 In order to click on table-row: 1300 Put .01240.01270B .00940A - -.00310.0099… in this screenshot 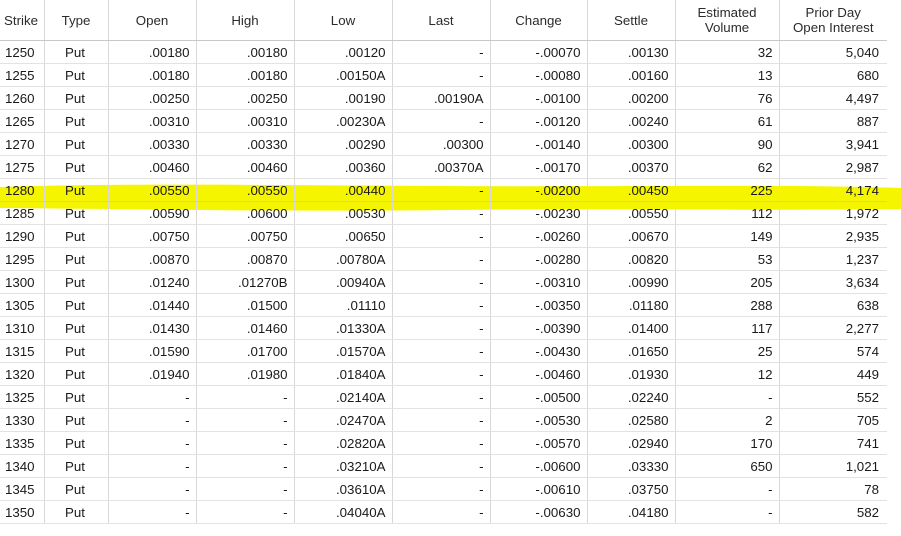, I will do `click(443, 282)`.